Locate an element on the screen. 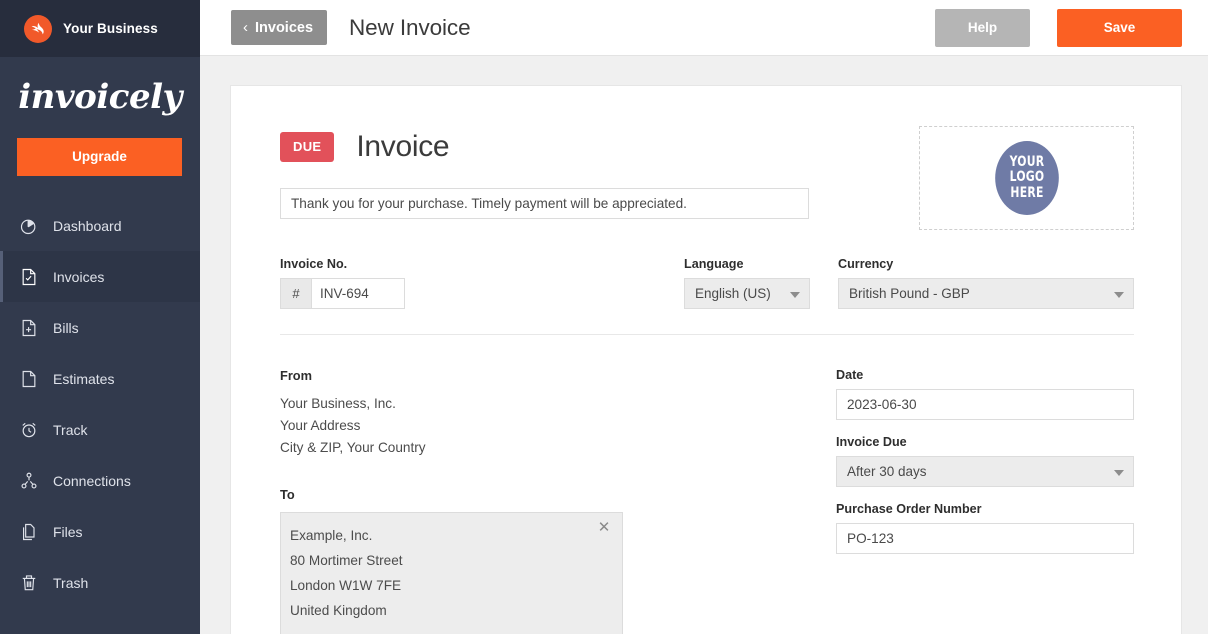 This screenshot has height=634, width=1208. from-line: Your Address is located at coordinates (558, 426).